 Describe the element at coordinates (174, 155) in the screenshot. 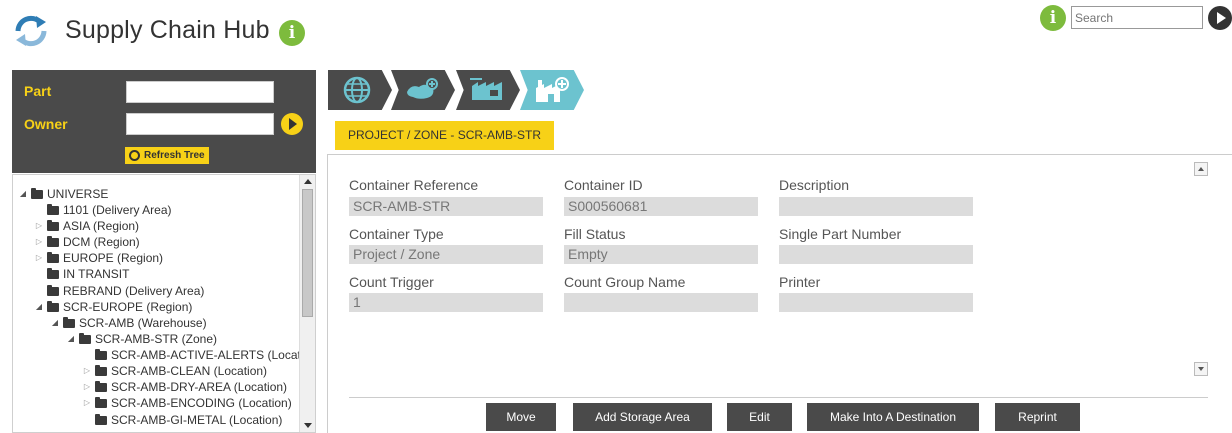

I see `refresh-tree-label: Refresh Tree` at that location.